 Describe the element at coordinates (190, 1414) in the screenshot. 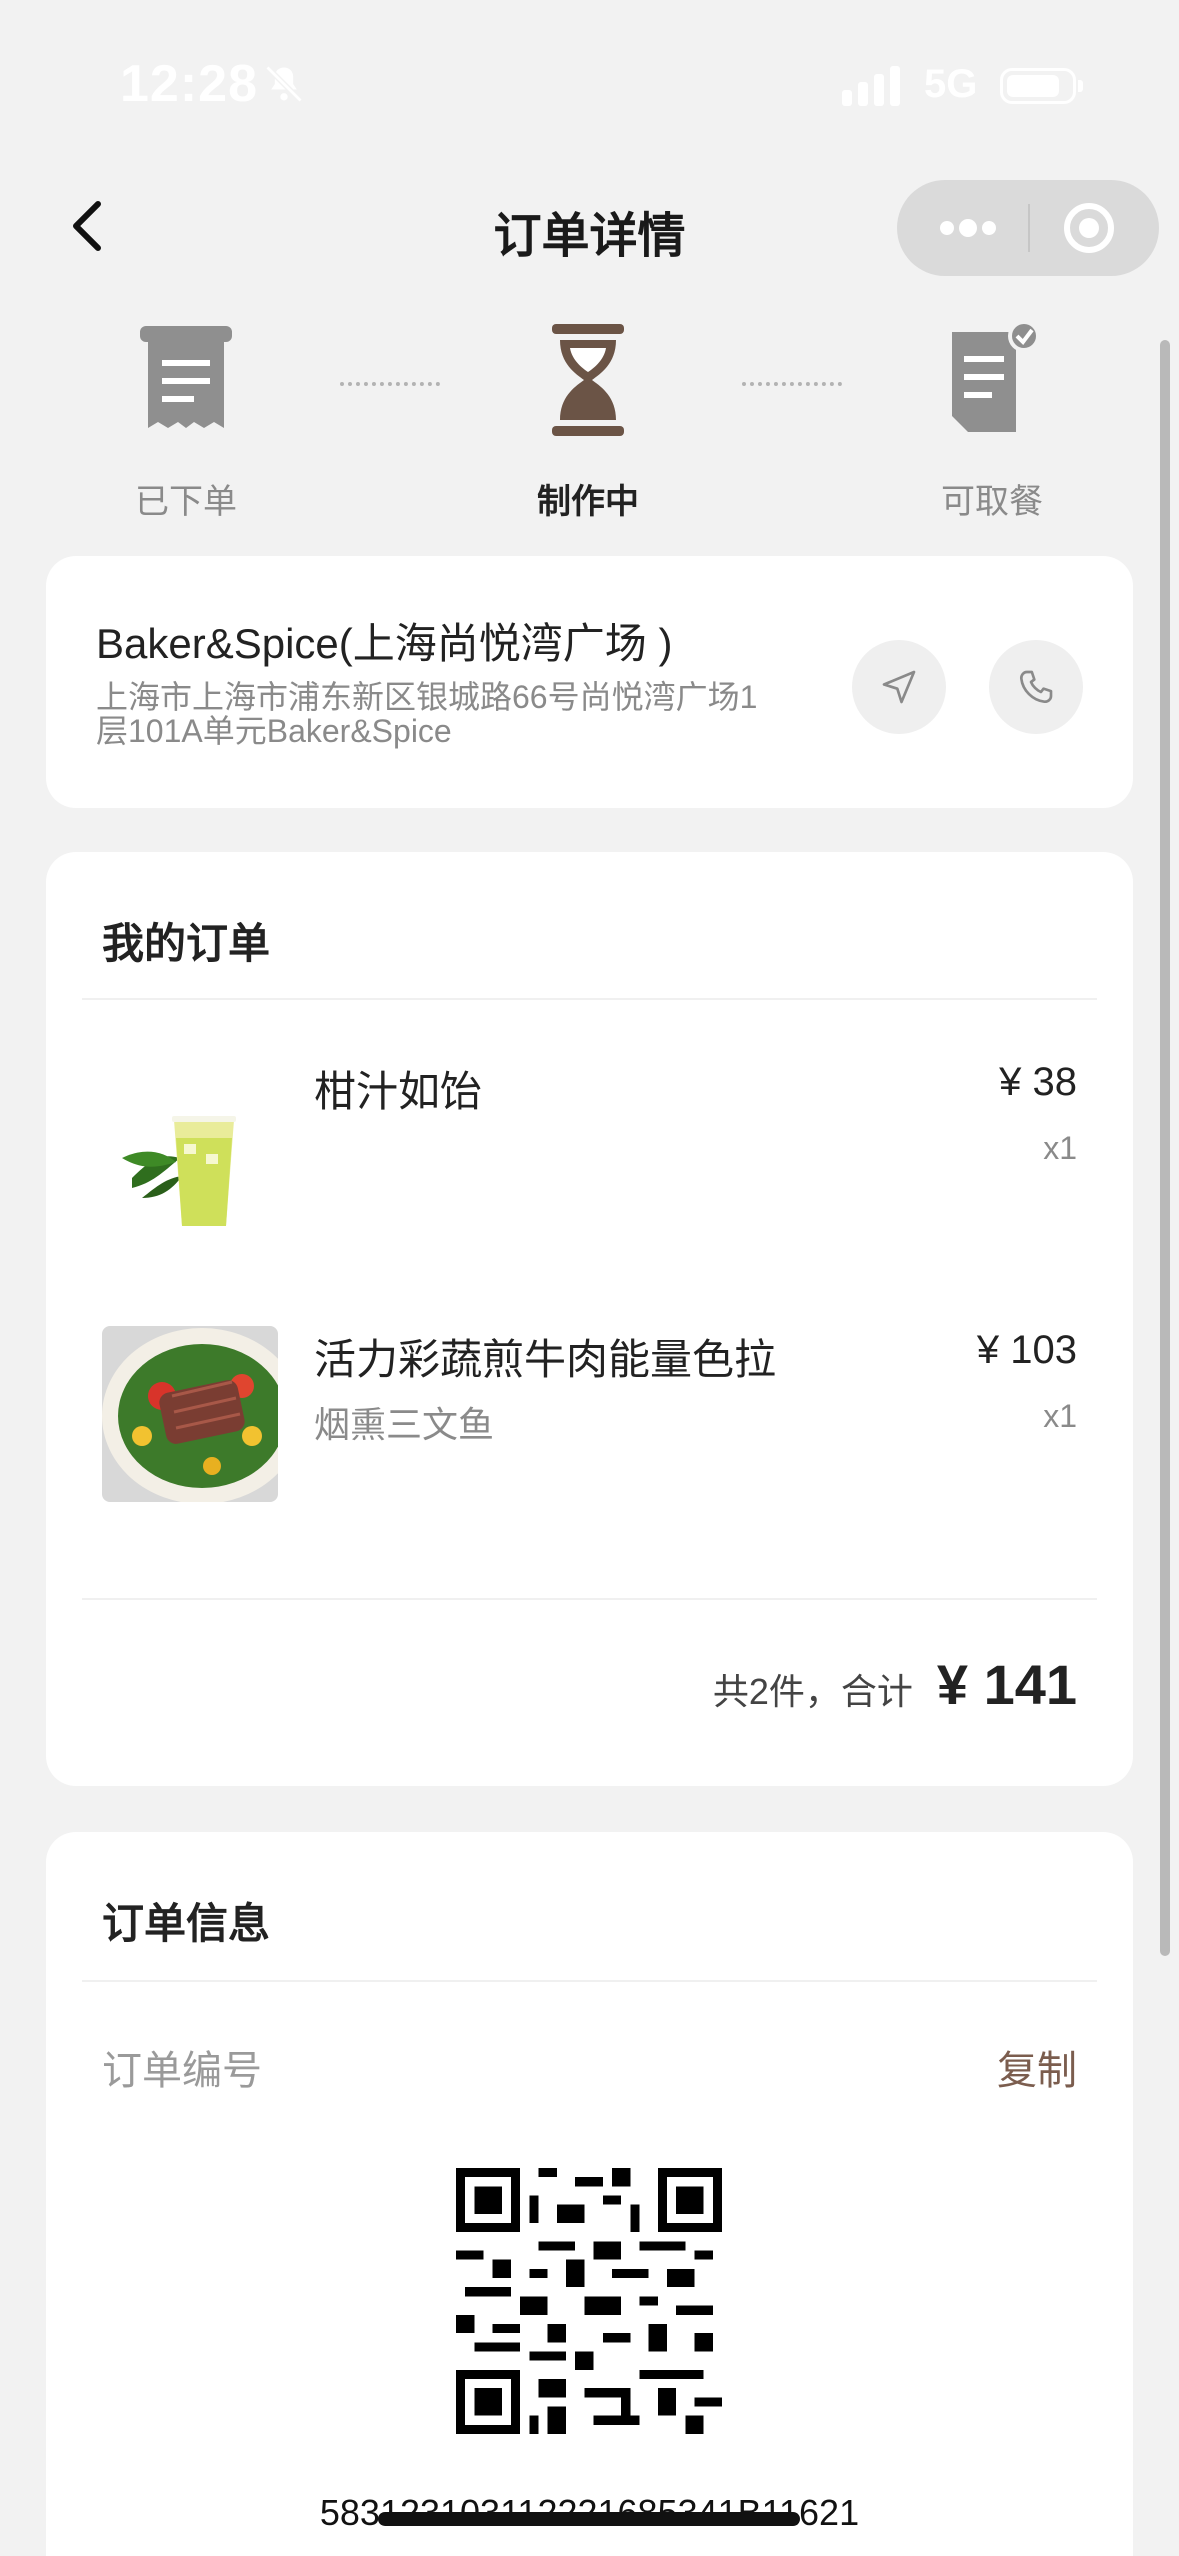

I see `item-image-salad` at that location.